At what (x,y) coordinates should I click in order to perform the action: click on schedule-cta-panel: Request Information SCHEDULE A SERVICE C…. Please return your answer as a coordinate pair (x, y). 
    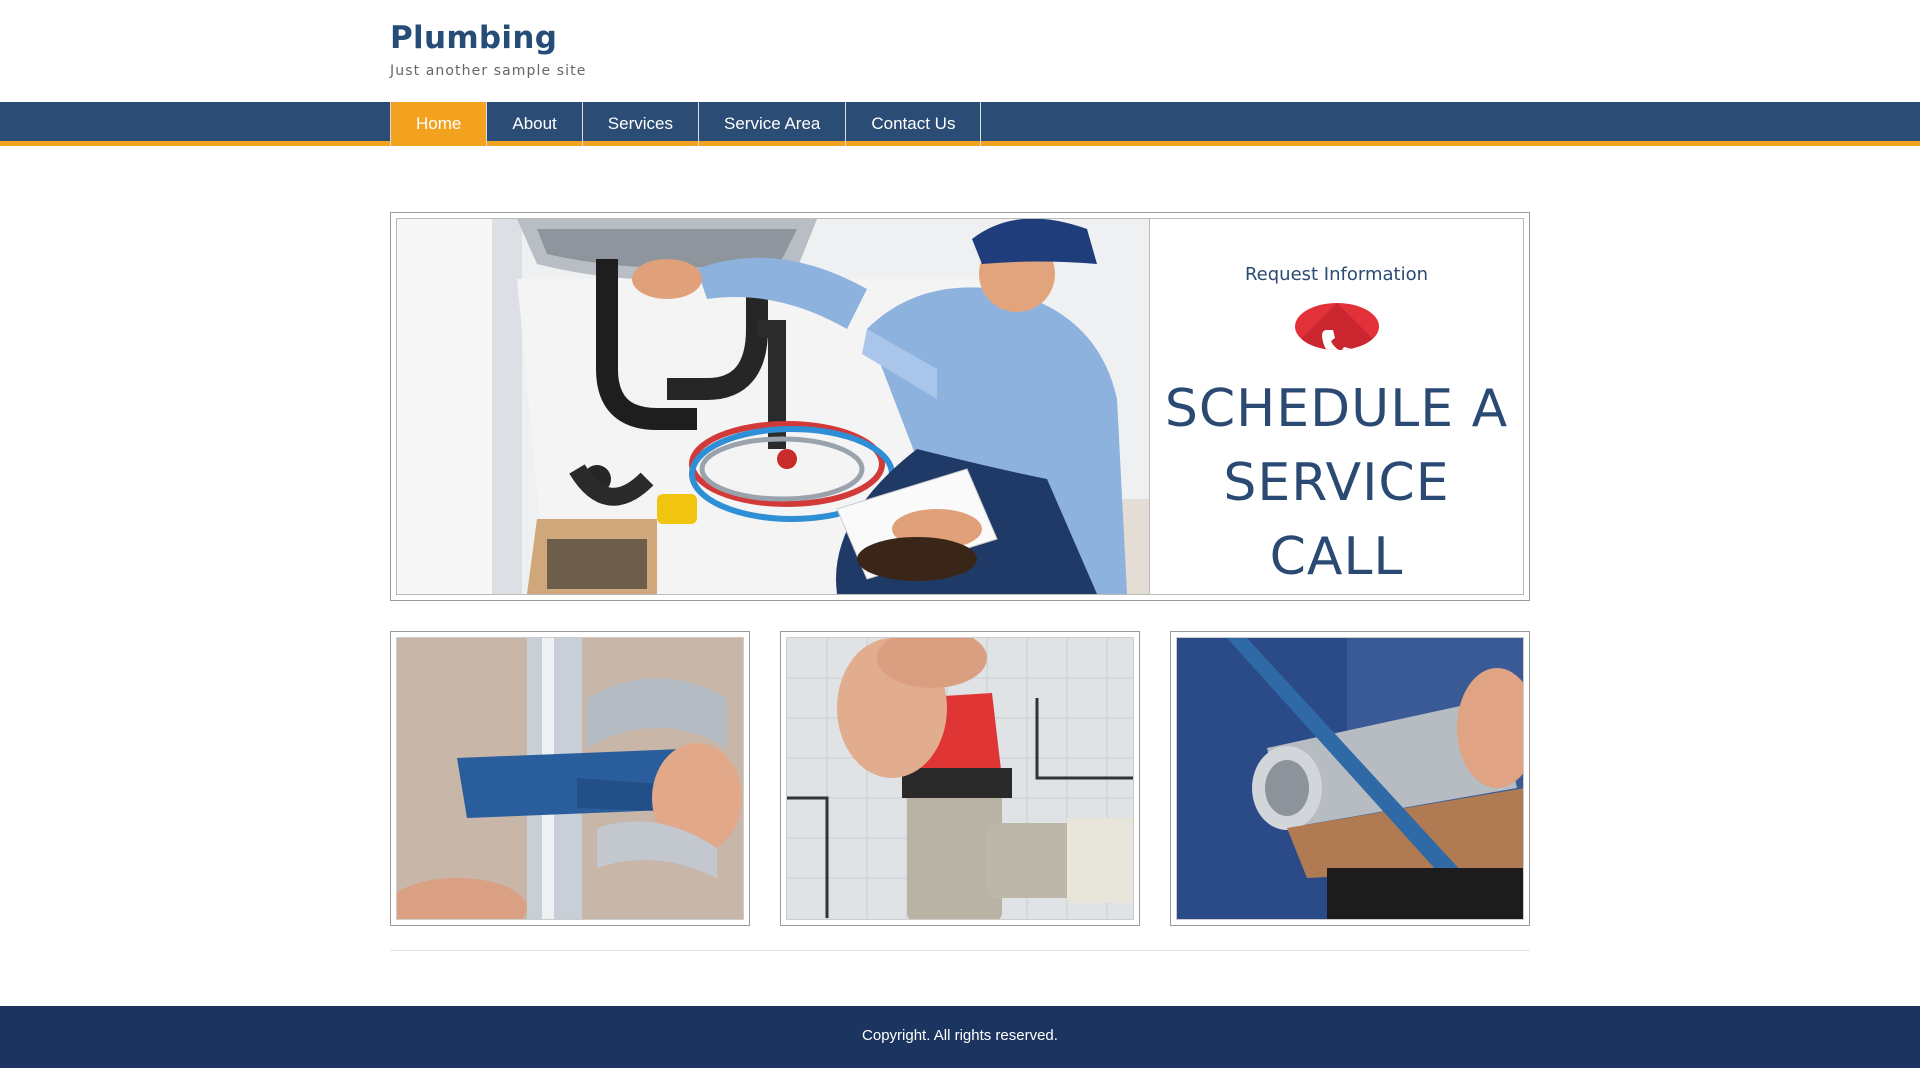
    Looking at the image, I should click on (1336, 406).